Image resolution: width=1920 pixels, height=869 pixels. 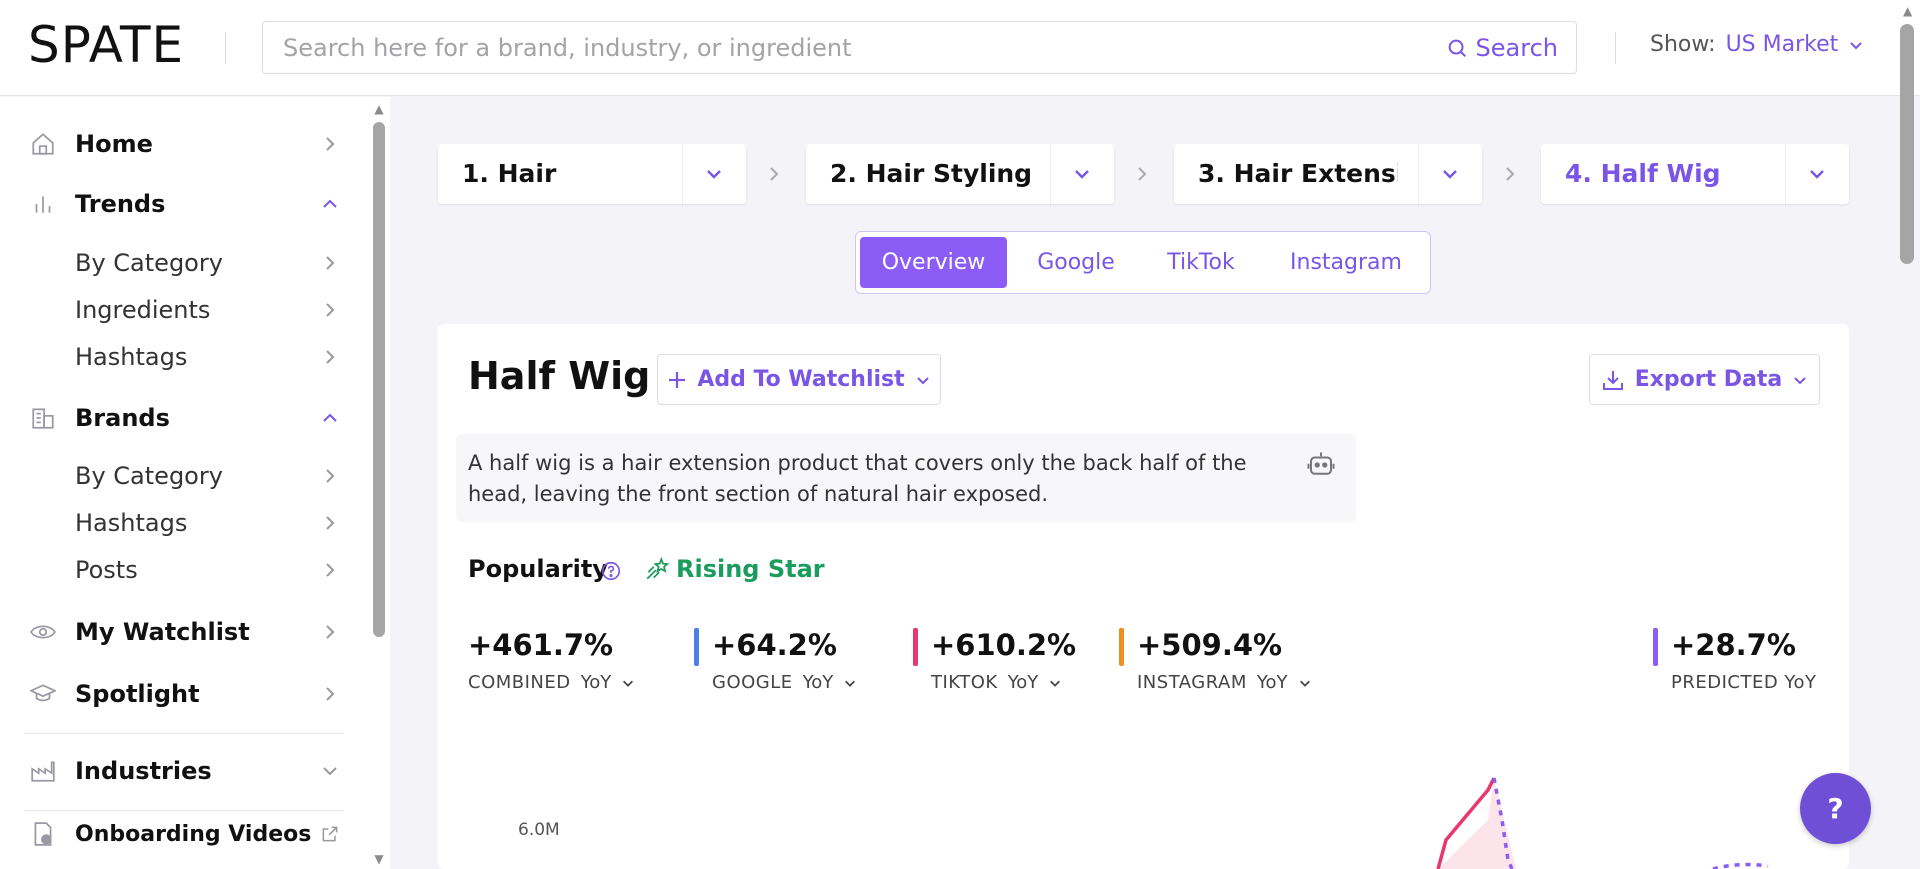 I want to click on sidebar-subitem-trends-by-category: By Category, so click(x=185, y=263).